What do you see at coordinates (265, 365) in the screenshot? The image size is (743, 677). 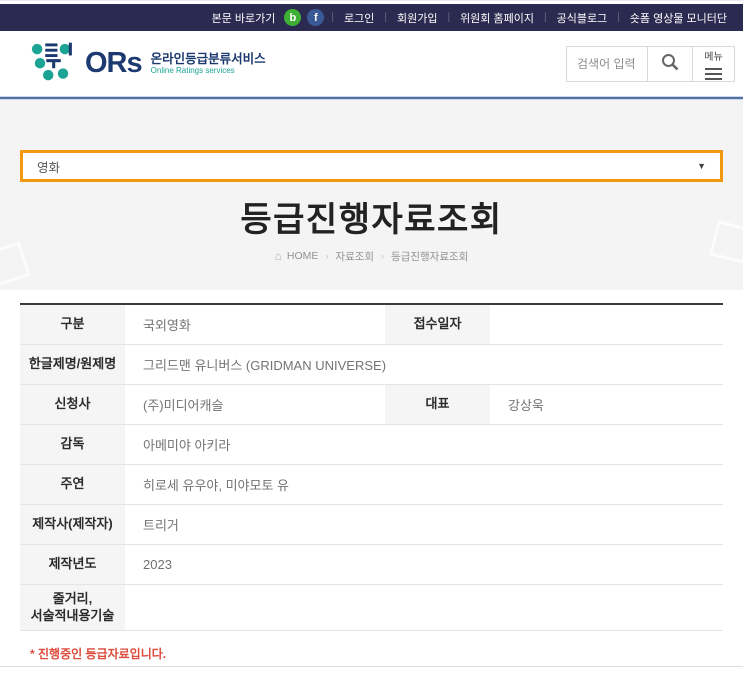 I see `row-value: 그리드맨 유니버스 (GRIDMAN UNIVERSE)` at bounding box center [265, 365].